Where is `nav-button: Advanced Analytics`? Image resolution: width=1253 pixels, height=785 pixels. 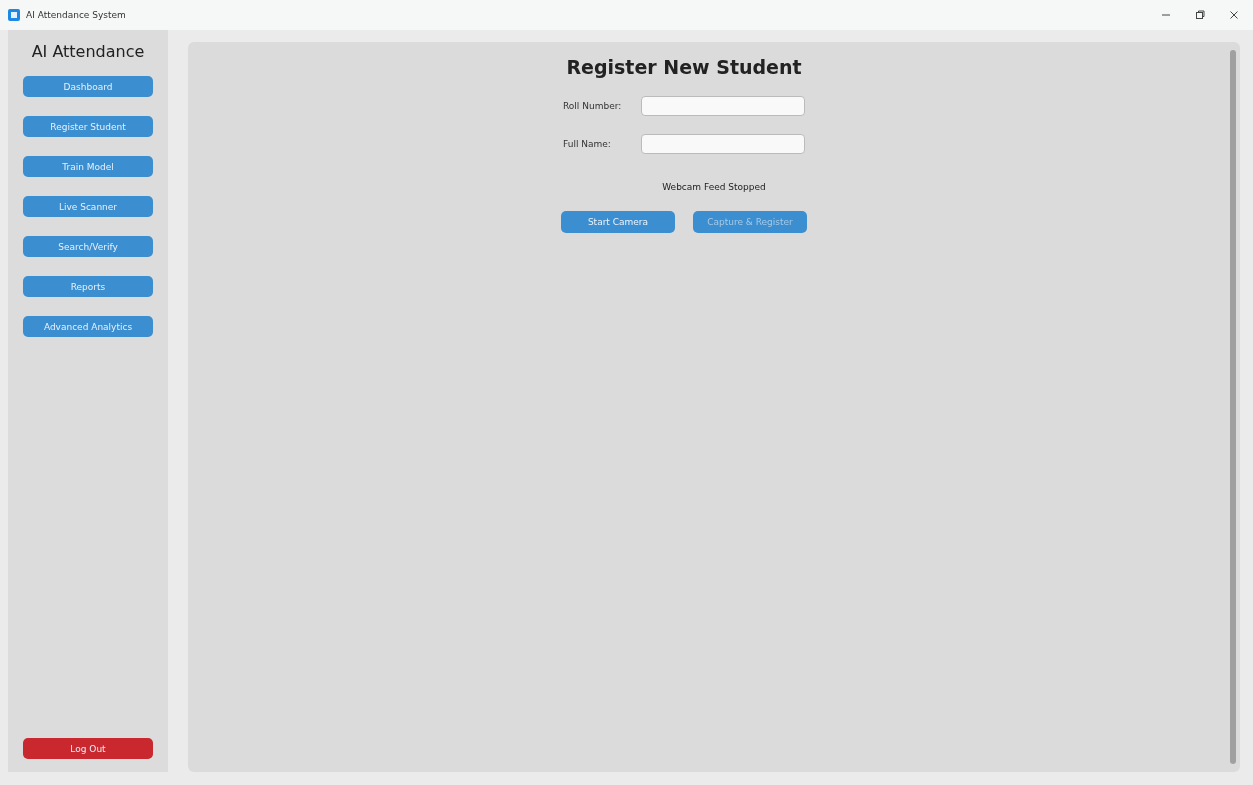 nav-button: Advanced Analytics is located at coordinates (88, 326).